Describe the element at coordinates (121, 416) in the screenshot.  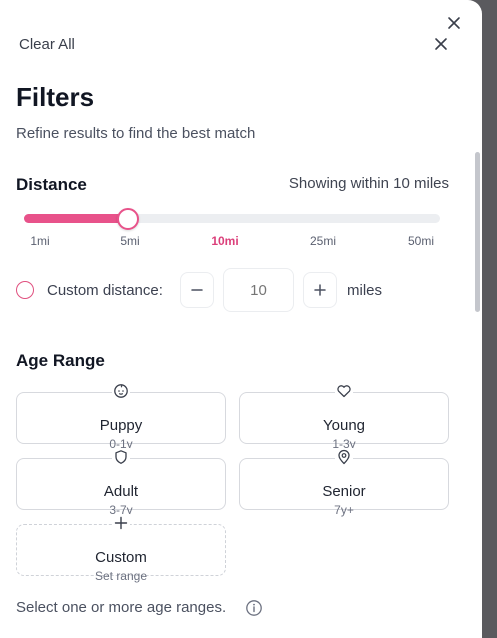
I see `age-option-puppy: Puppy 0-1y` at that location.